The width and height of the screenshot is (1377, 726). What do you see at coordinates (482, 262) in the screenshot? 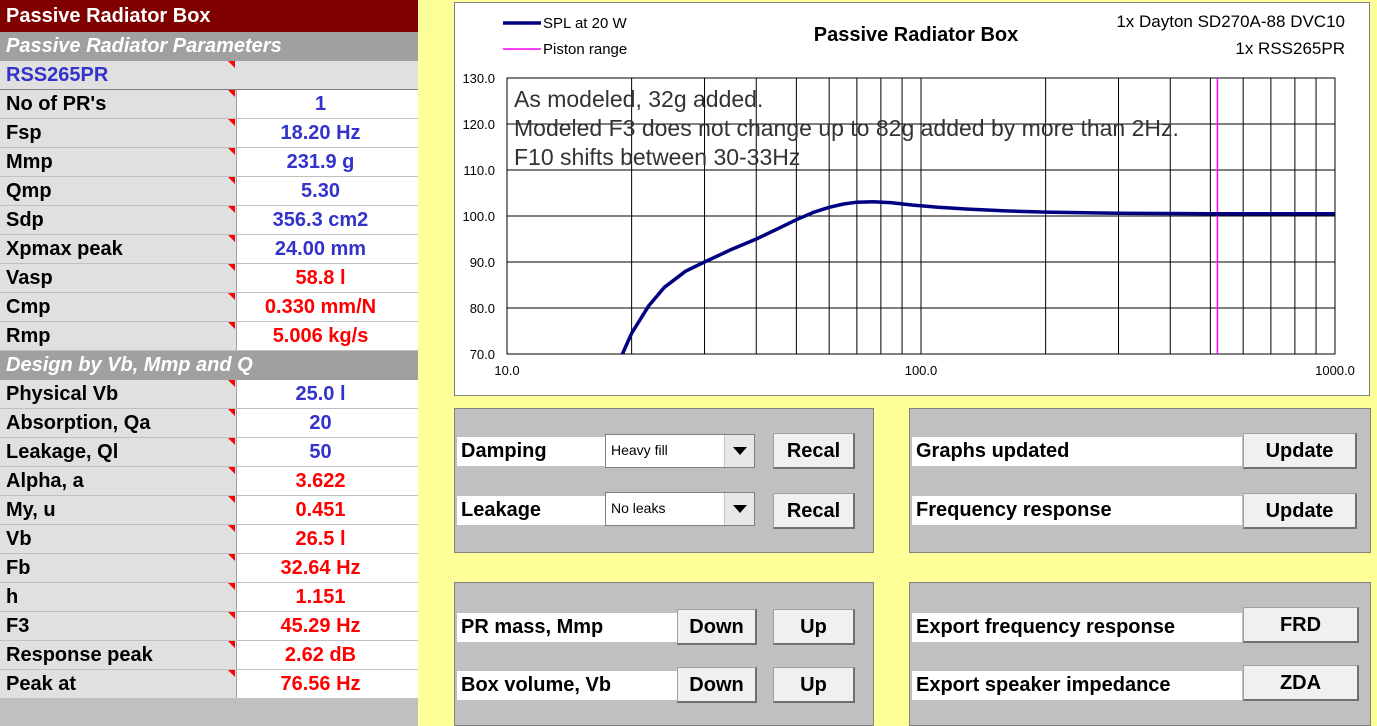
I see `y-tick-label: 90.0` at bounding box center [482, 262].